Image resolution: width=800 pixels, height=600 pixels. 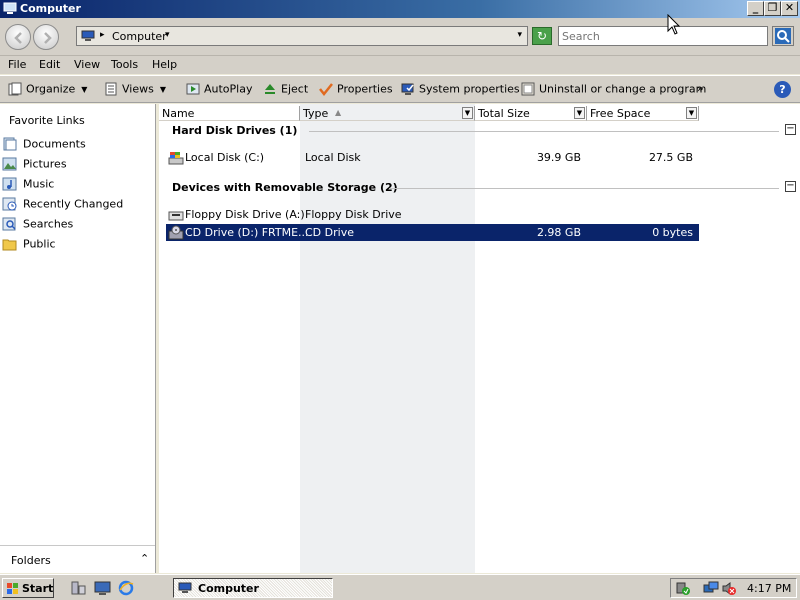 What do you see at coordinates (285, 90) in the screenshot?
I see `eject-button: Eject` at bounding box center [285, 90].